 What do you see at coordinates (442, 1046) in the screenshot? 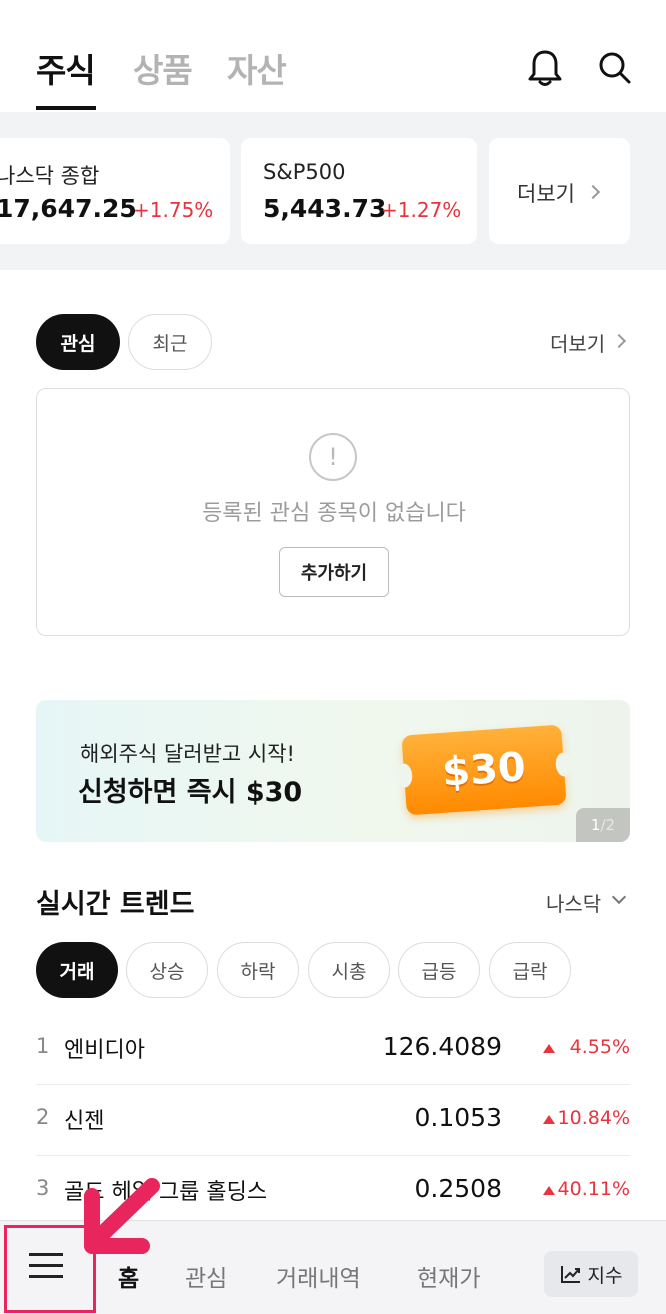
I see `stock-price: 126.4089` at bounding box center [442, 1046].